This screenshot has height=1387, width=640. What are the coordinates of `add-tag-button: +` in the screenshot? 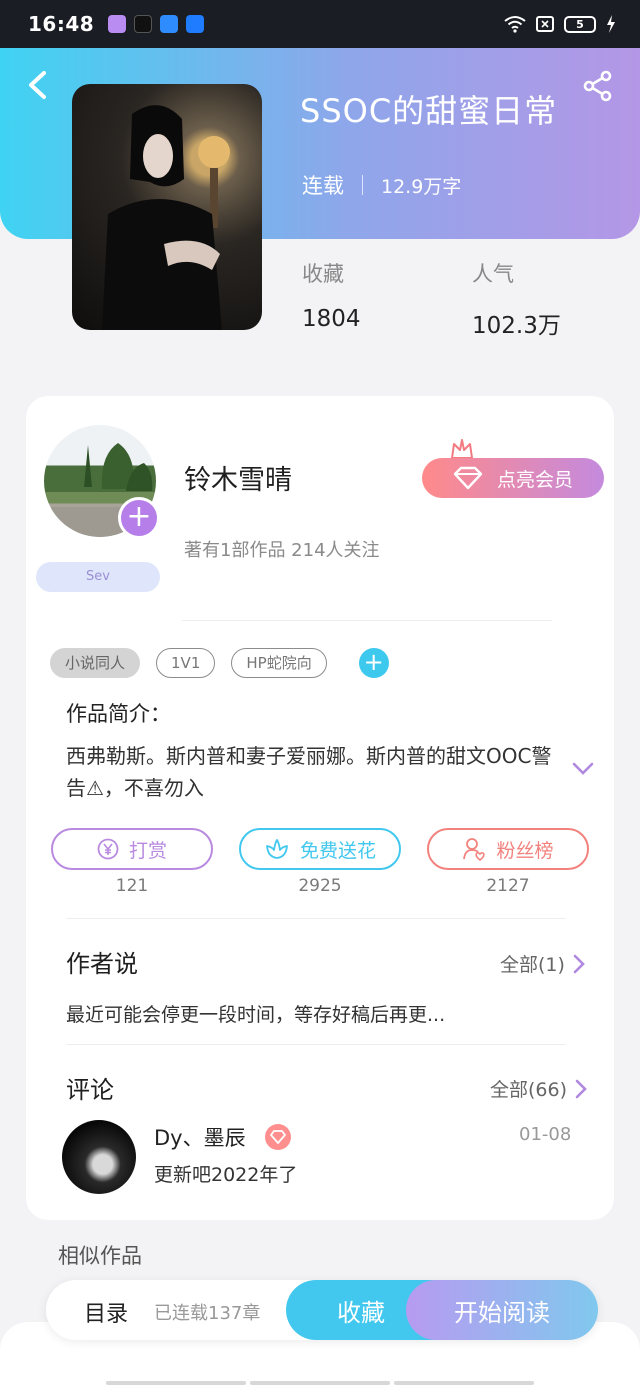 It's located at (373, 663).